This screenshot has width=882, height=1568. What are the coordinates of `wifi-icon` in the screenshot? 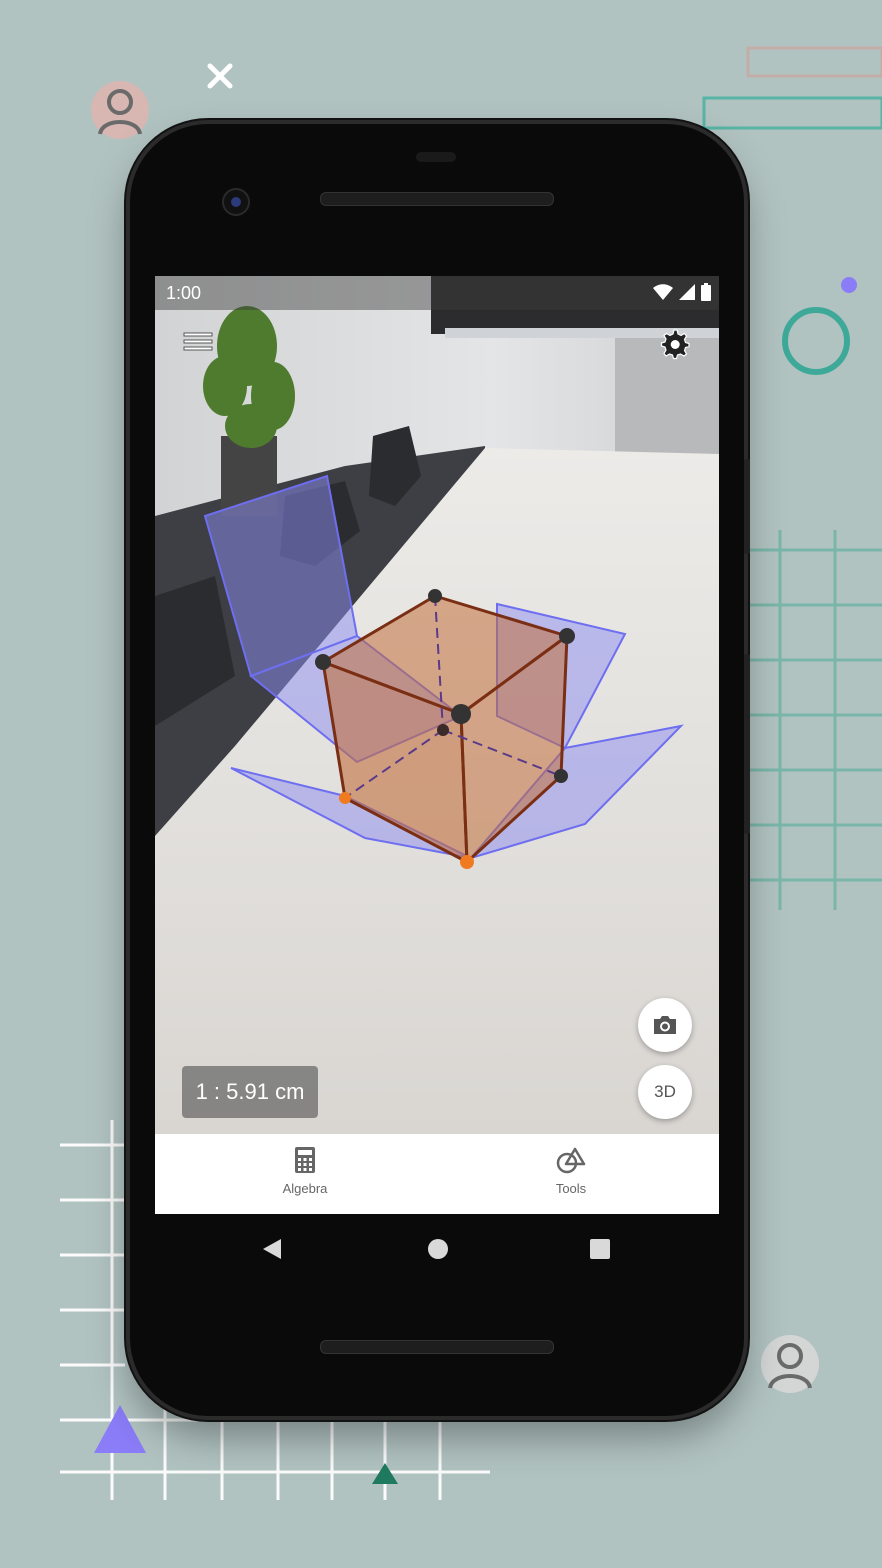 It's located at (663, 292).